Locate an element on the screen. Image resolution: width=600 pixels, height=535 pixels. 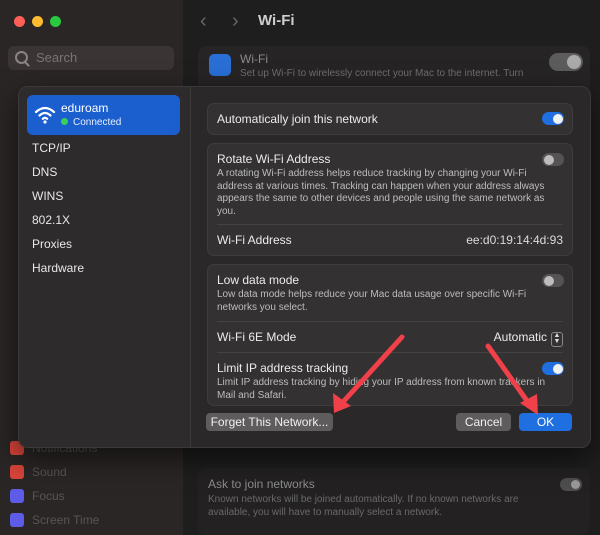
ask-to-join-toggle is located at coordinates (571, 484).